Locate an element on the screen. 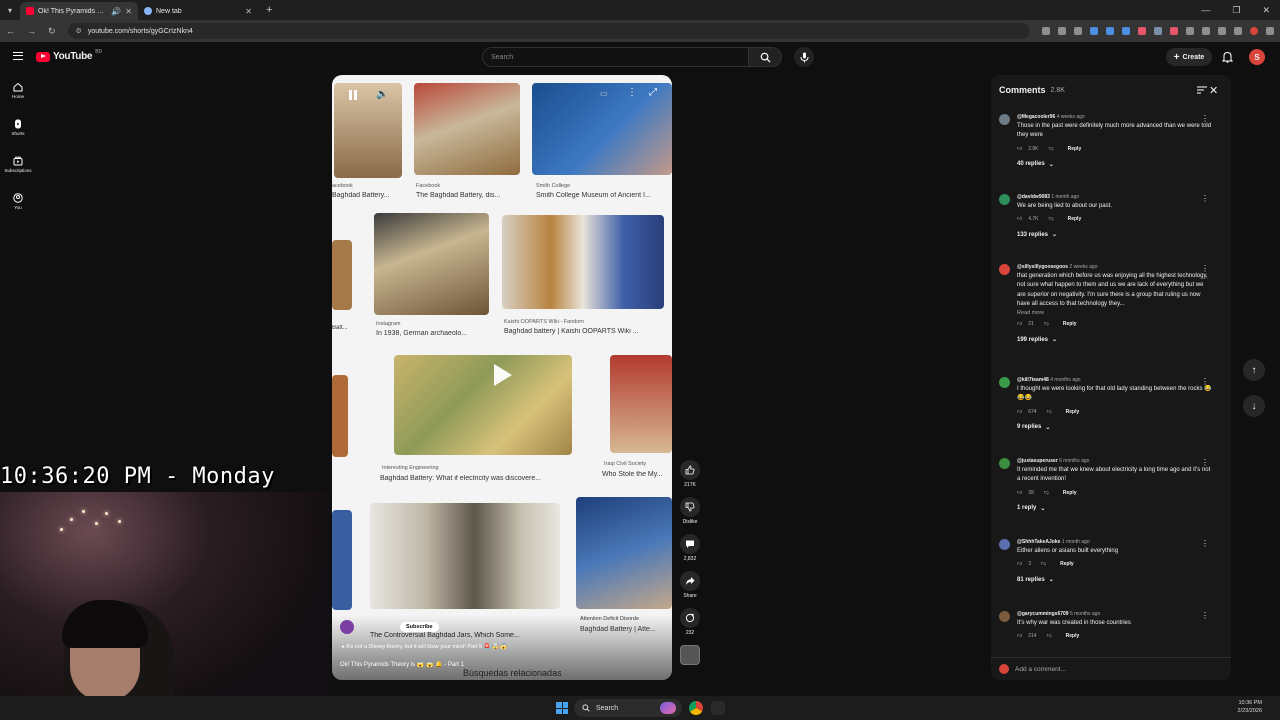  commenter-name: @Megacooler96 4 weeks ago is located at coordinates (1115, 117).